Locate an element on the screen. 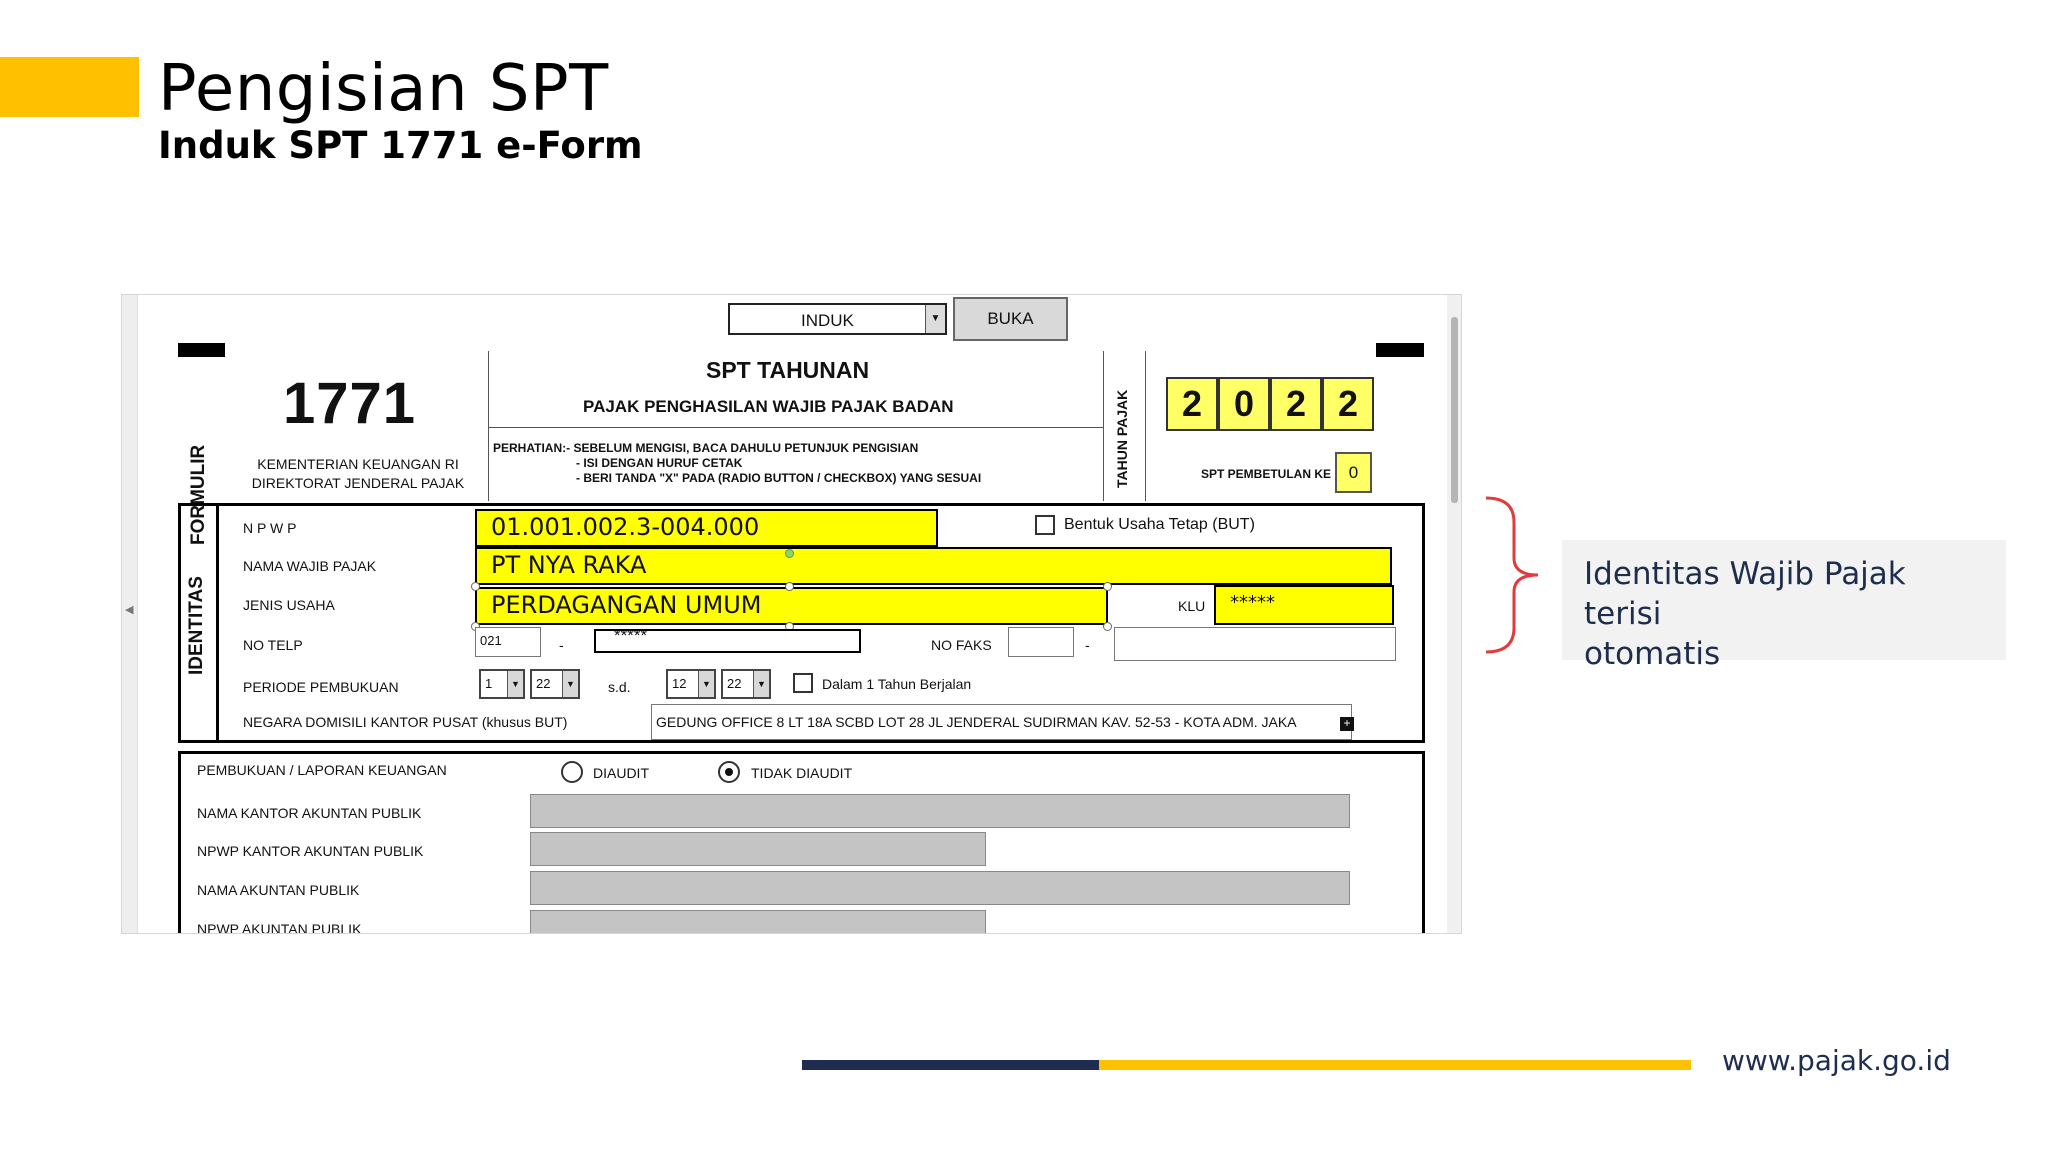 Image resolution: width=2048 pixels, height=1152 pixels. year-digit-3: 2 is located at coordinates (1296, 404).